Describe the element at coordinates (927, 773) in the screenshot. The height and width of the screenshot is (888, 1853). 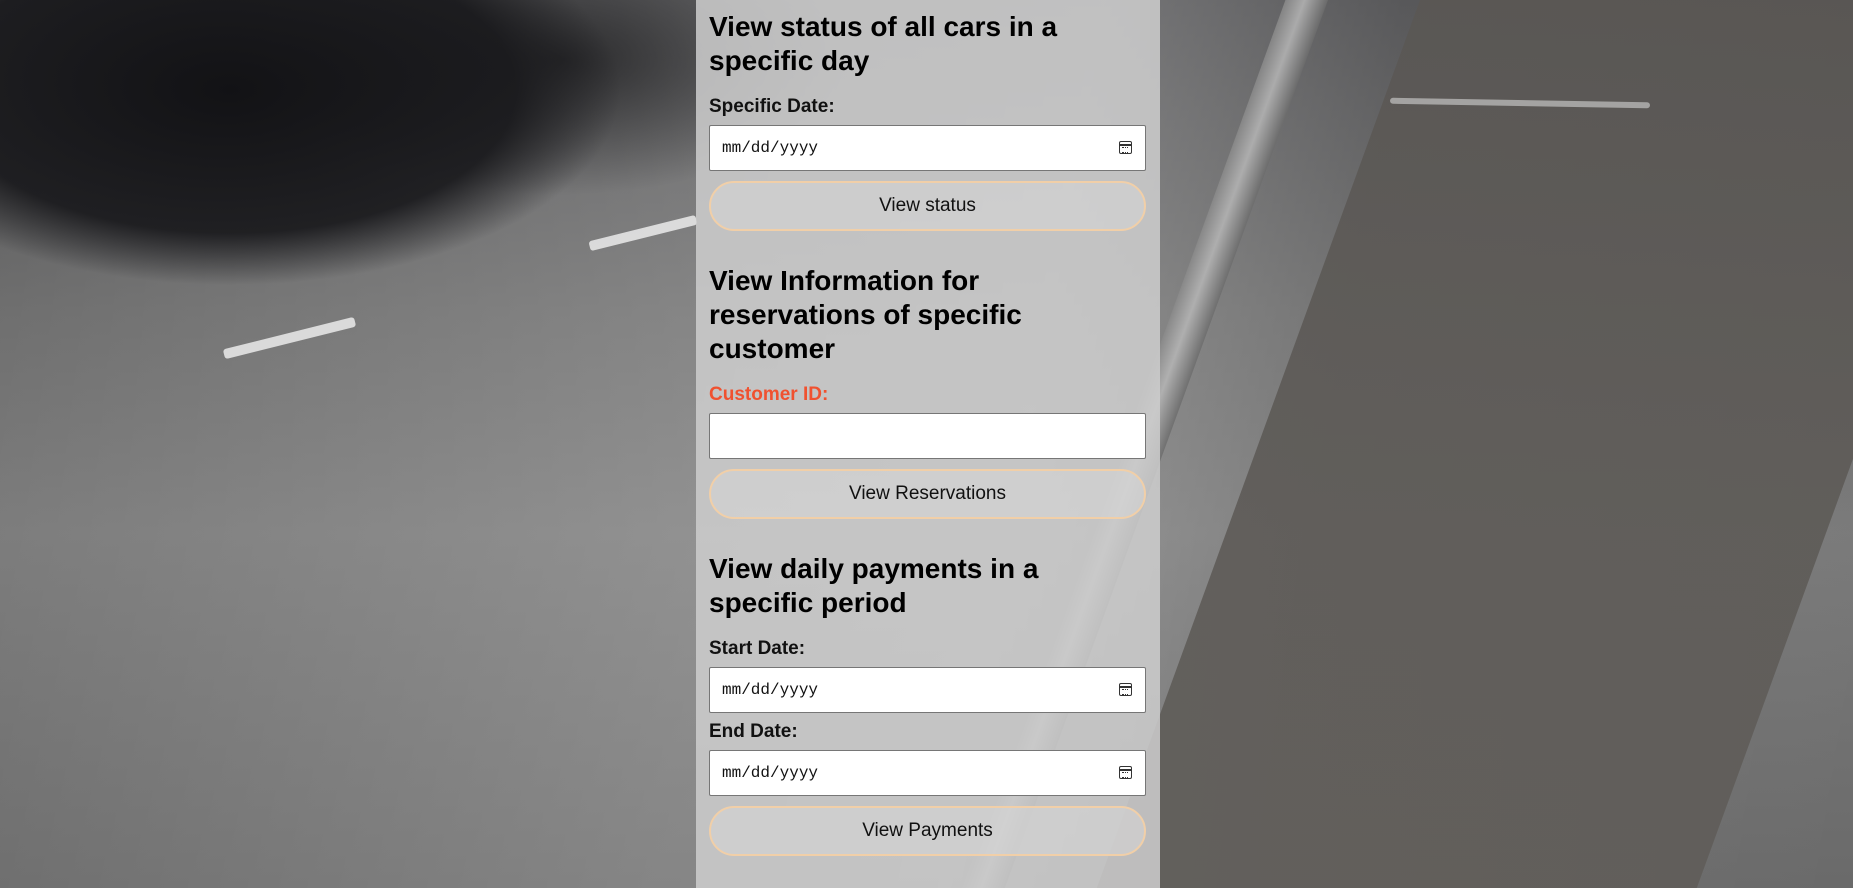
I see `end-date-input: mm/dd/yyyy` at that location.